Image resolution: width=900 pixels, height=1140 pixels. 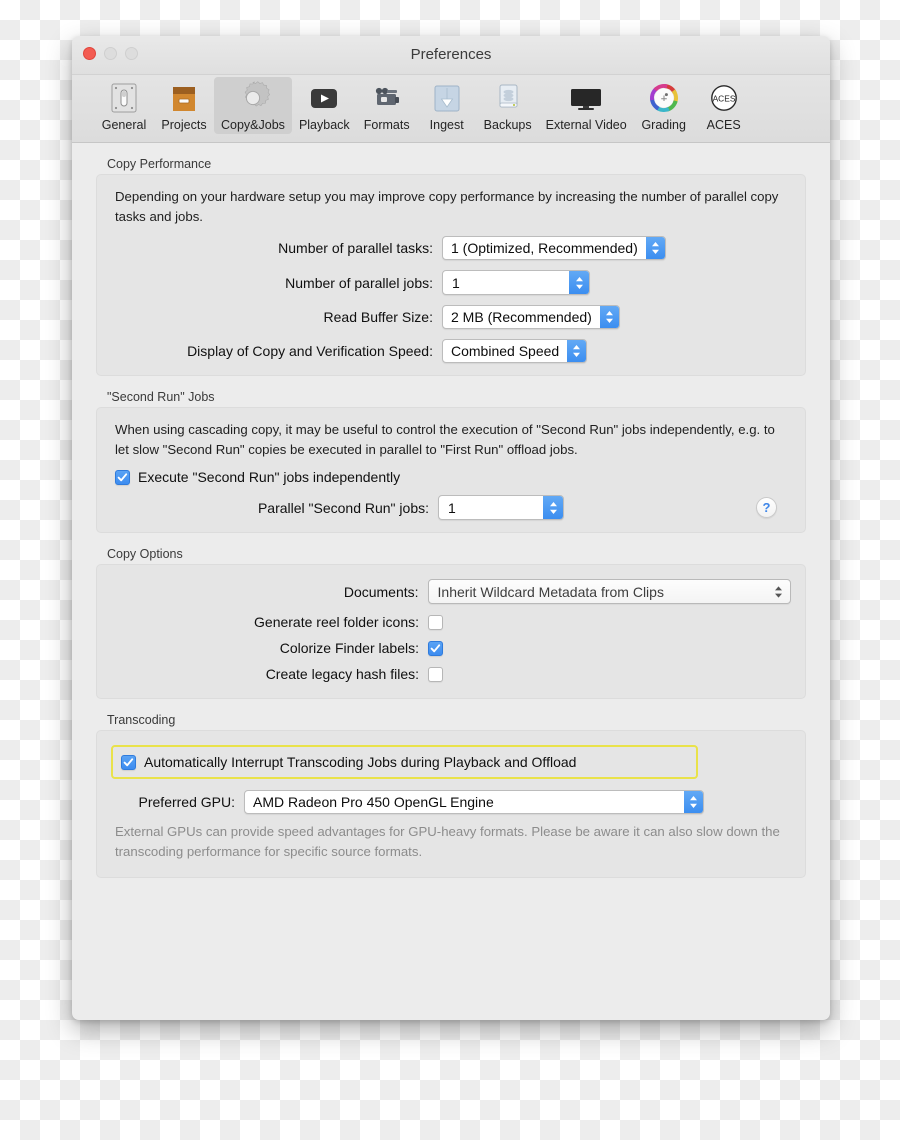 I want to click on row-reel-folder-icons: Generate reel folder icons:, so click(x=451, y=622).